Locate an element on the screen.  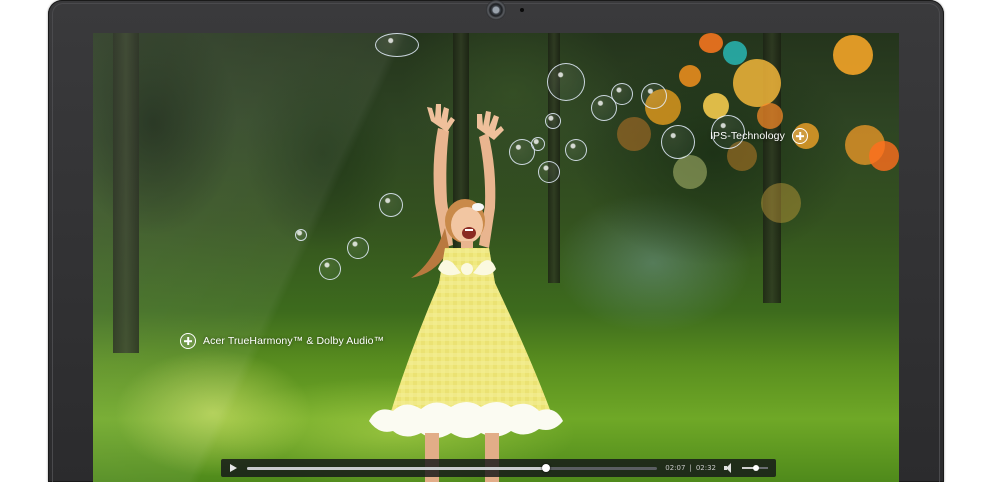
webcam-icon is located at coordinates (496, 10).